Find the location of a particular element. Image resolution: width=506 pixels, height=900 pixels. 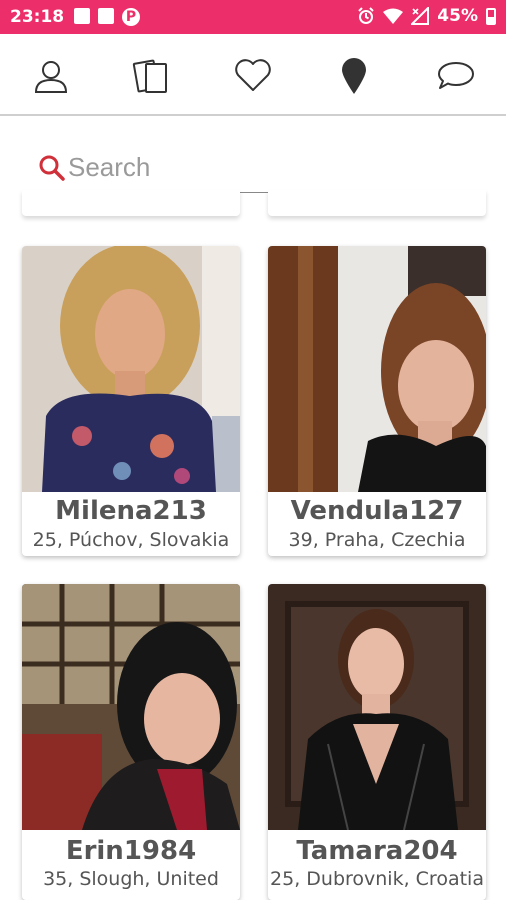

search-icon is located at coordinates (52, 168).